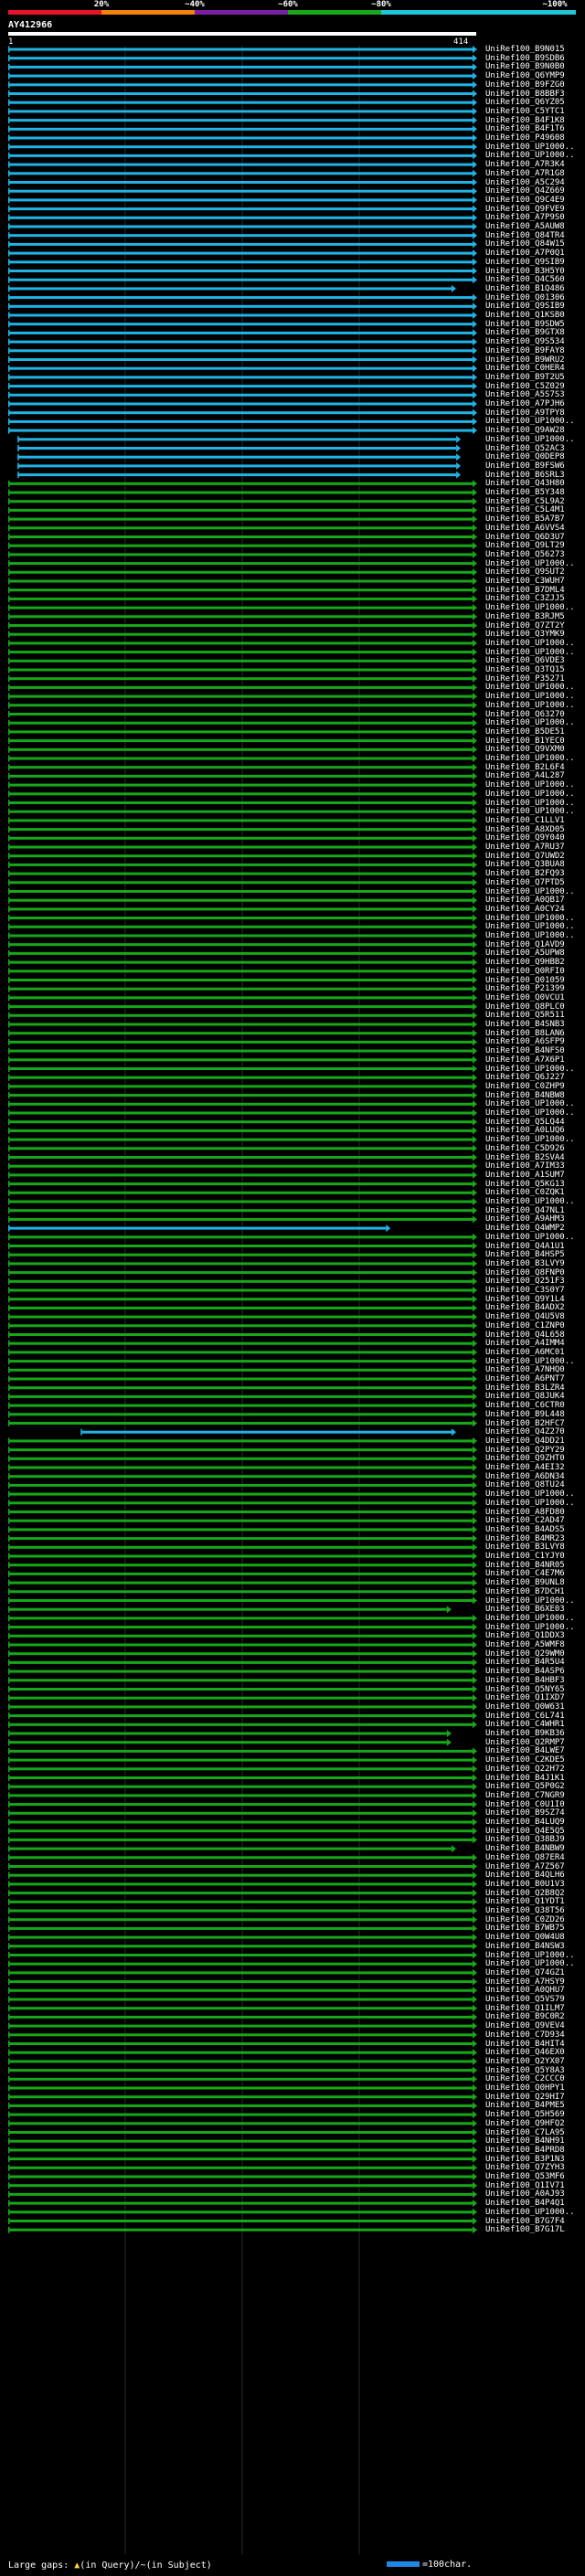 This screenshot has height=2576, width=585. I want to click on hit-label: UniRef100_B6XE03, so click(525, 1609).